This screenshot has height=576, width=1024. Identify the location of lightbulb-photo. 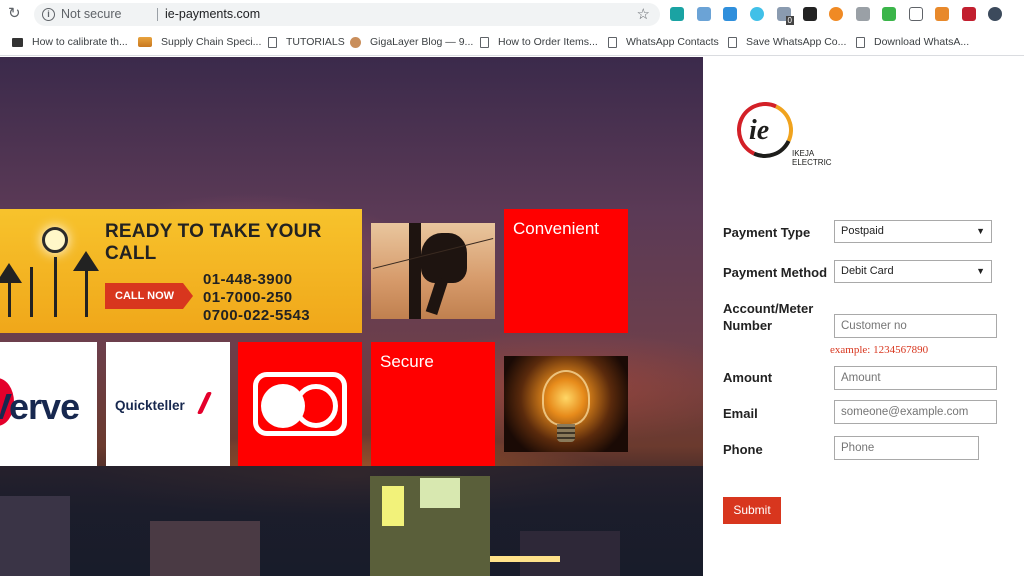
(566, 404).